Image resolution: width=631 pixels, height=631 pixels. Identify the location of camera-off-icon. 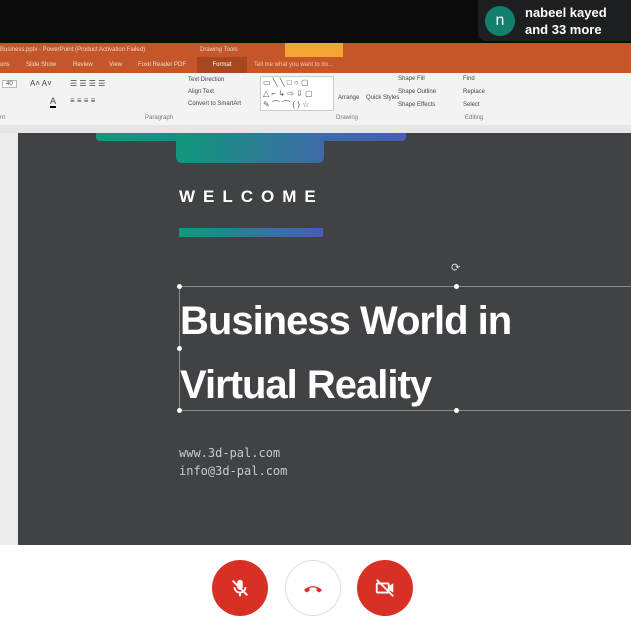
(384, 588).